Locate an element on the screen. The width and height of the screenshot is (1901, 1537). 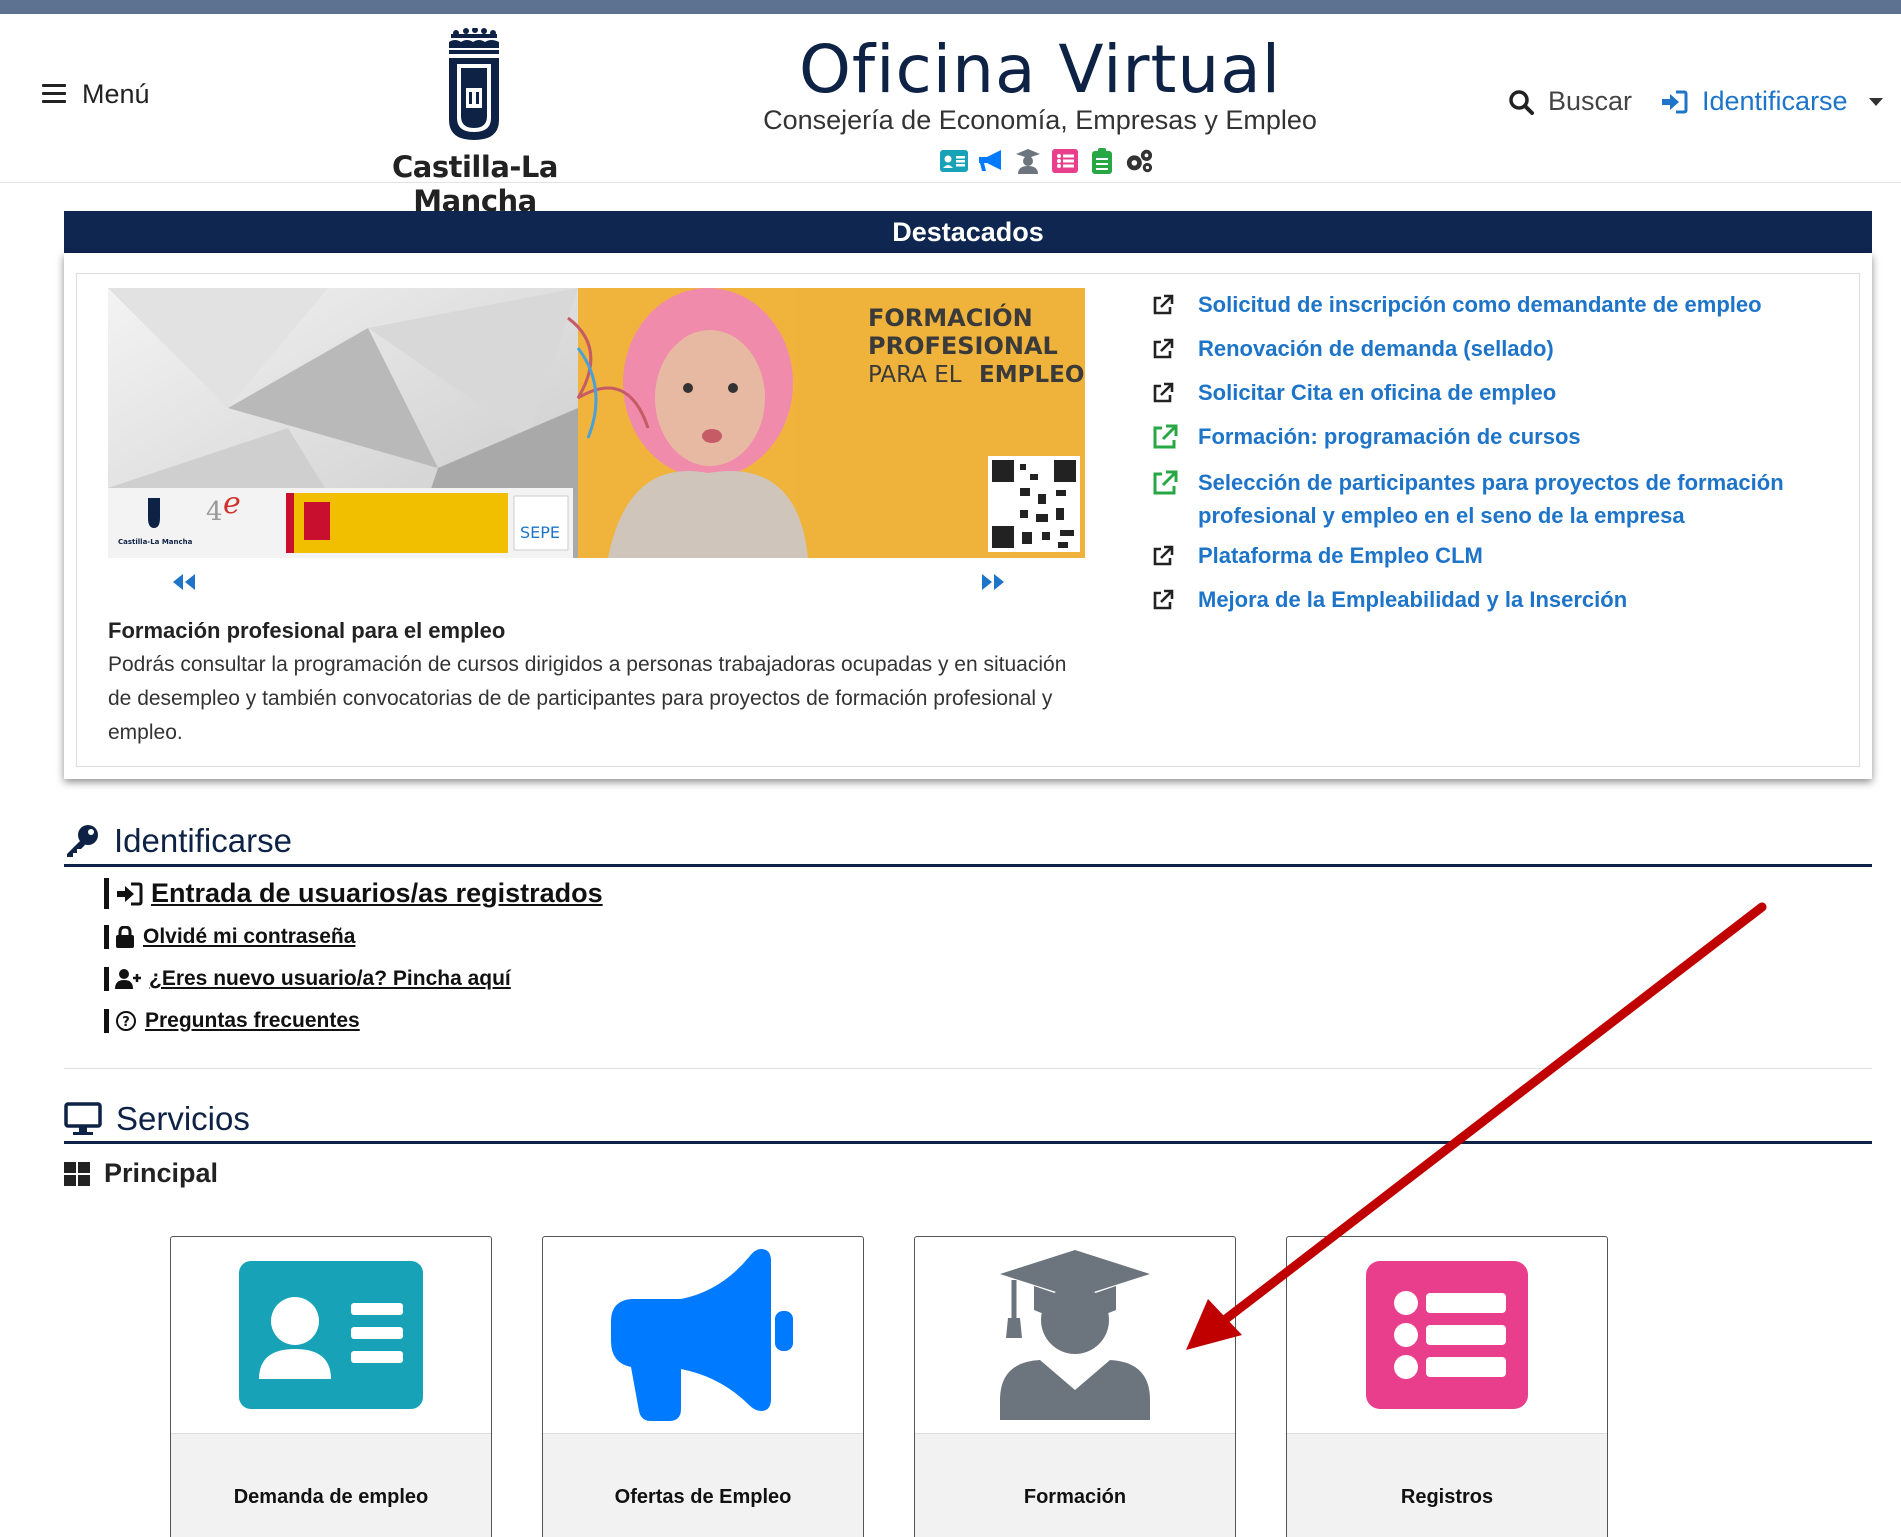
servicios-section-title: Servicios is located at coordinates (157, 1119).